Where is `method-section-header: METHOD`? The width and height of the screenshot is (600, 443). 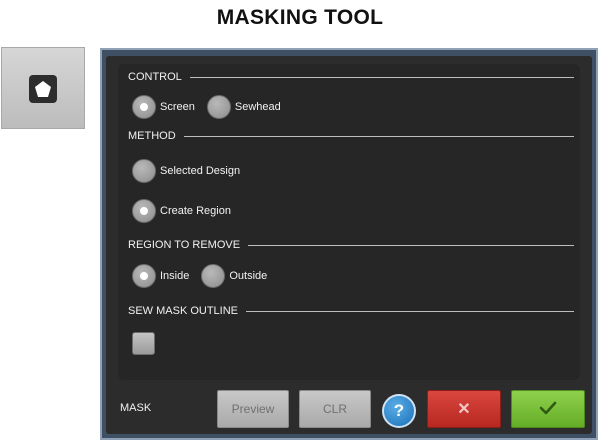
method-section-header: METHOD is located at coordinates (351, 136).